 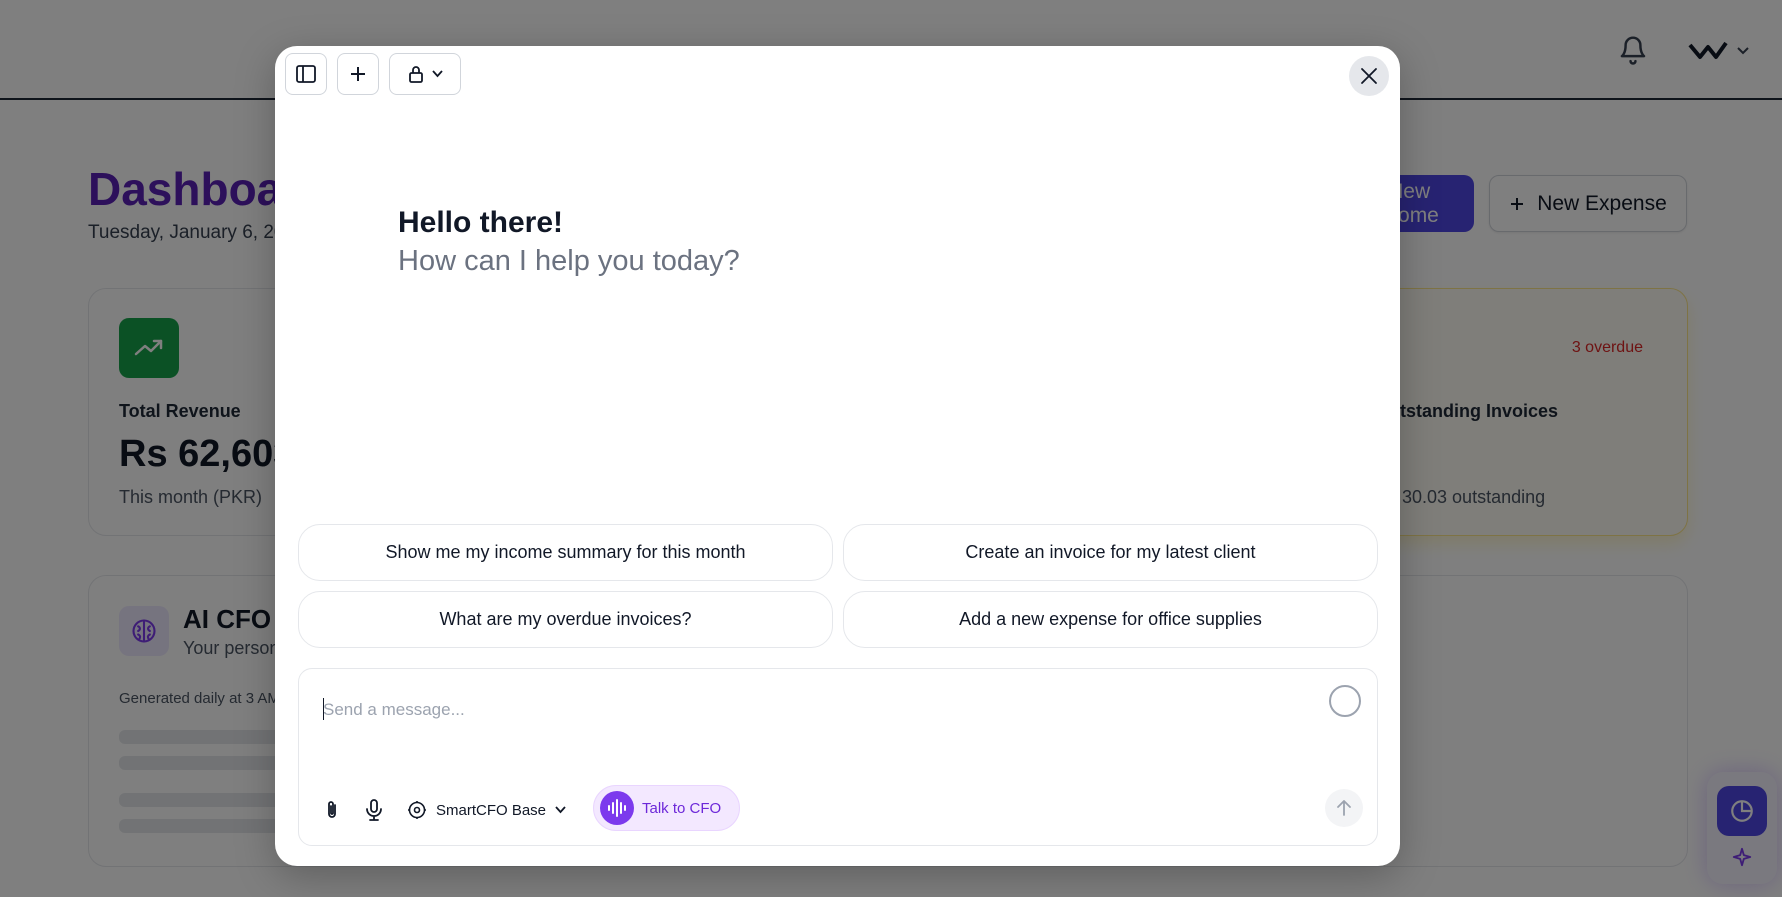 I want to click on status-ring-icon, so click(x=1345, y=701).